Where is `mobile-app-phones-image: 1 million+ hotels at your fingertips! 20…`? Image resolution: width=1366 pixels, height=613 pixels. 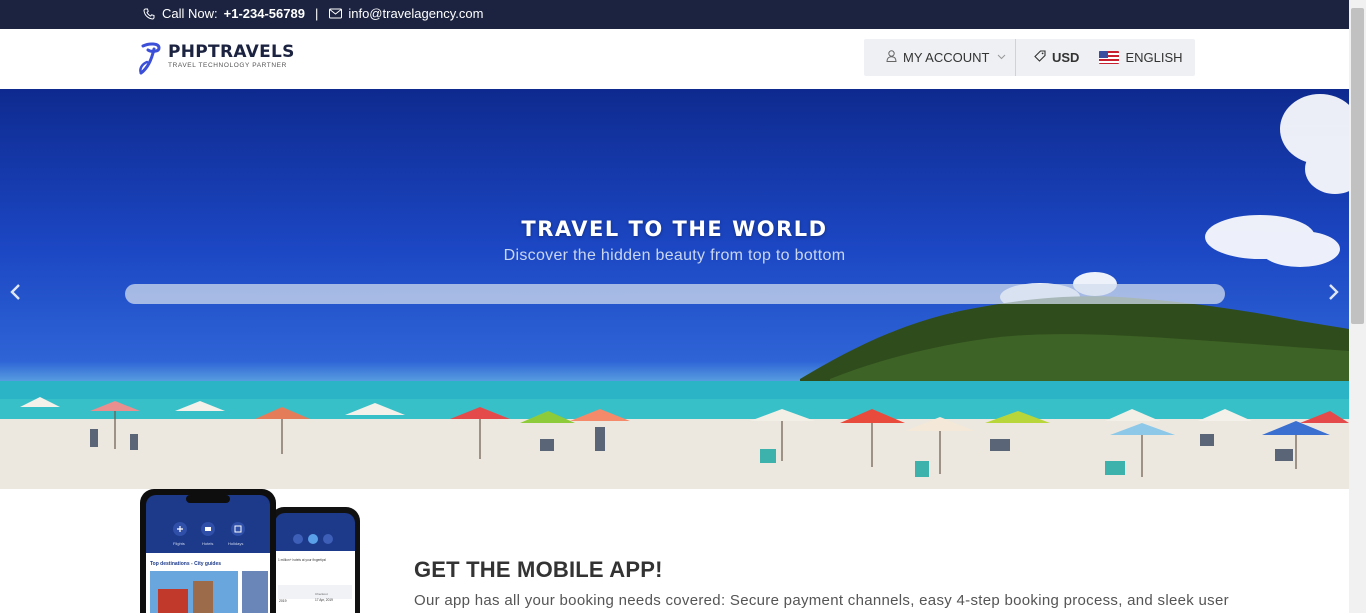
mobile-app-phones-image: 1 million+ hotels at your fingertips! 20… is located at coordinates (250, 551).